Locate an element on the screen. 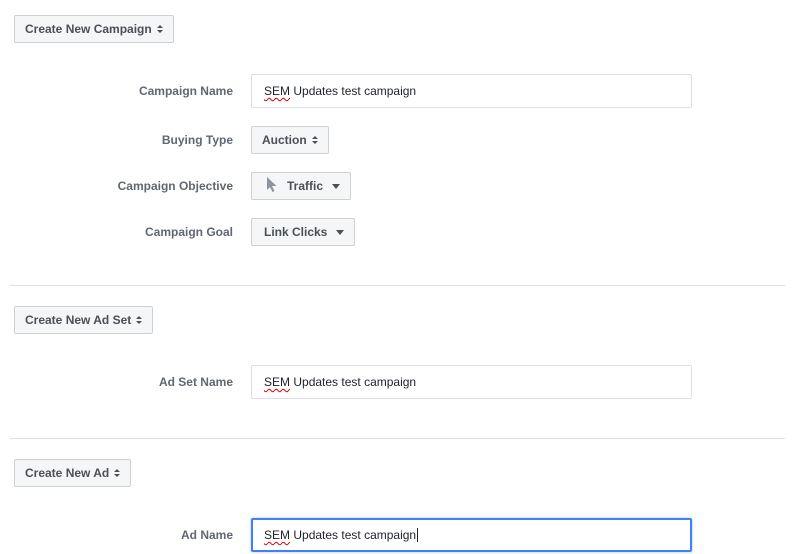  text-cursor is located at coordinates (418, 535).